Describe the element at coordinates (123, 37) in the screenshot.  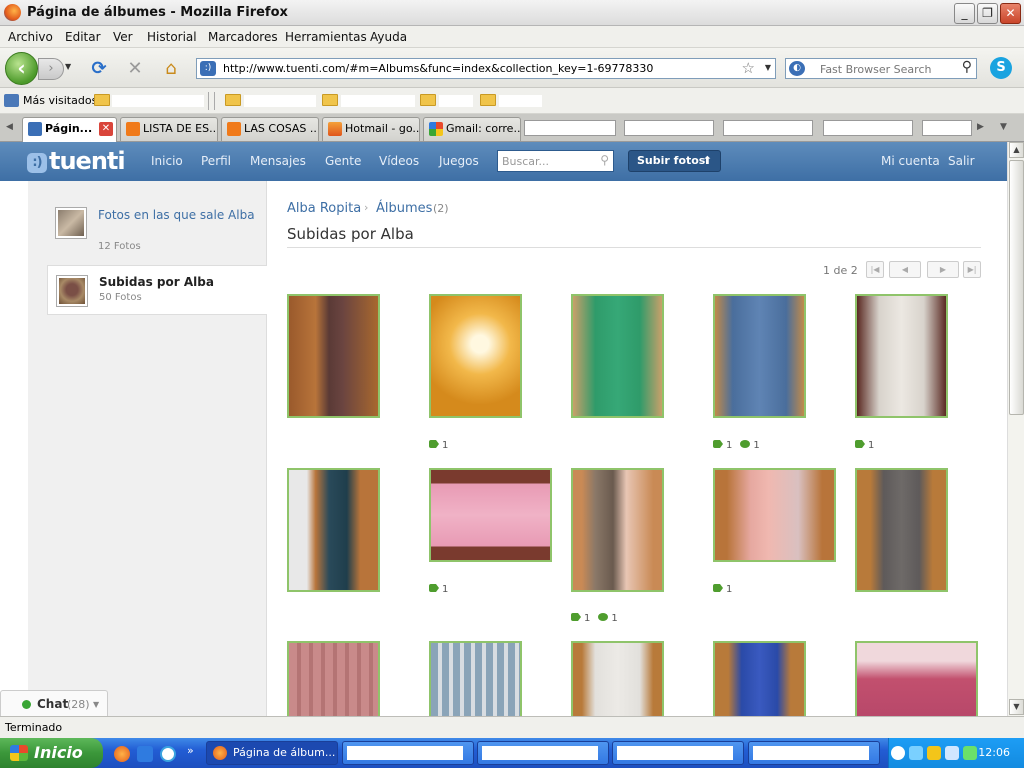
I see `menu-ver: Ver` at that location.